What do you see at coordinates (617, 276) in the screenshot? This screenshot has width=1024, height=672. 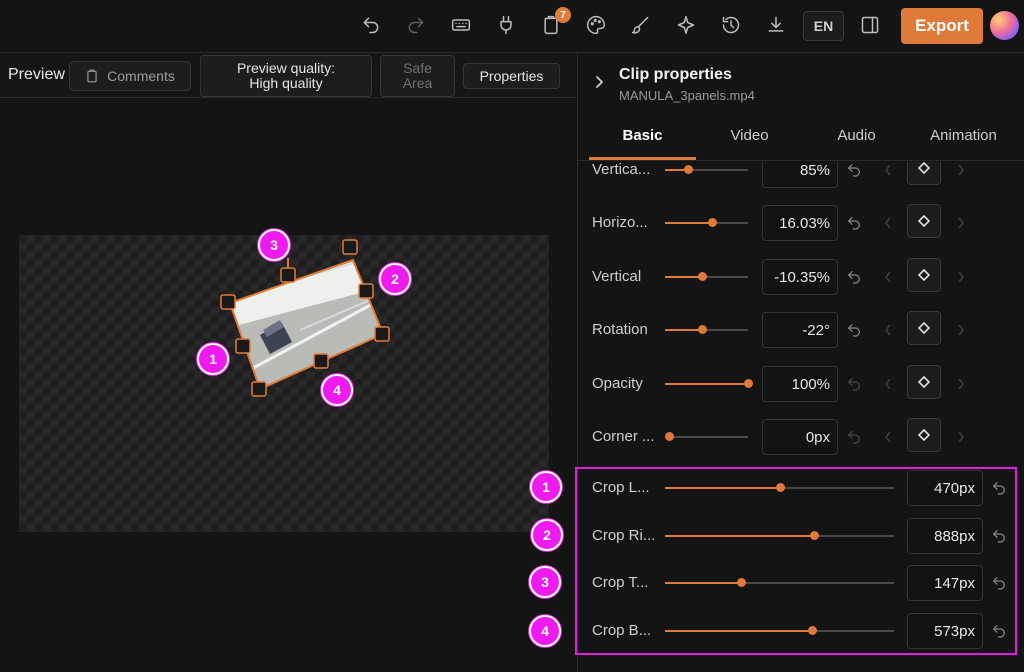 I see `property-label: Vertical` at bounding box center [617, 276].